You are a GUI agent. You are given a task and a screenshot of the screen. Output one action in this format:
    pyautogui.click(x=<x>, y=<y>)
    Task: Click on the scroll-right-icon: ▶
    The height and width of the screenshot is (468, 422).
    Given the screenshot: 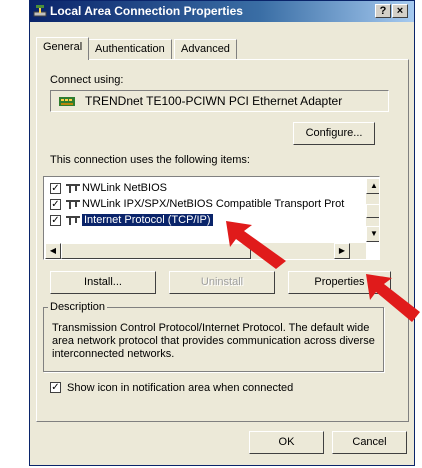 What is the action you would take?
    pyautogui.click(x=342, y=251)
    